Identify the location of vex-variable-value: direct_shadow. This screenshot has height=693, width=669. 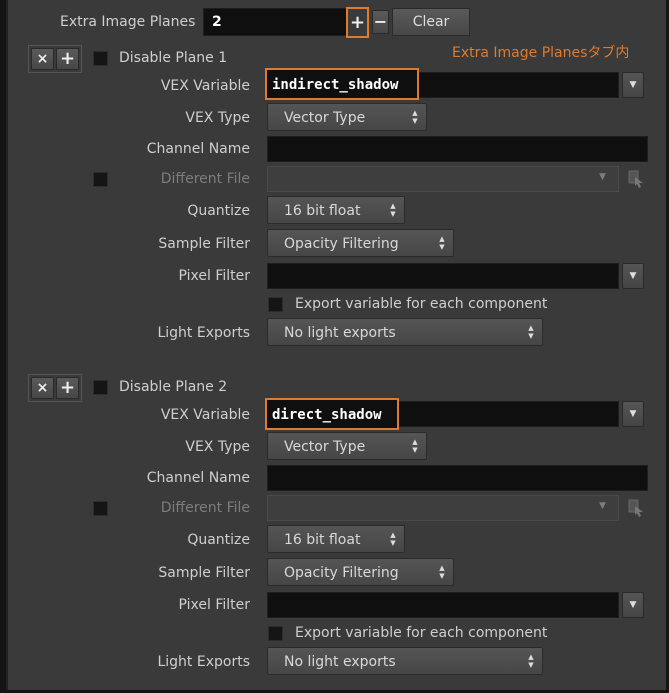
(327, 415).